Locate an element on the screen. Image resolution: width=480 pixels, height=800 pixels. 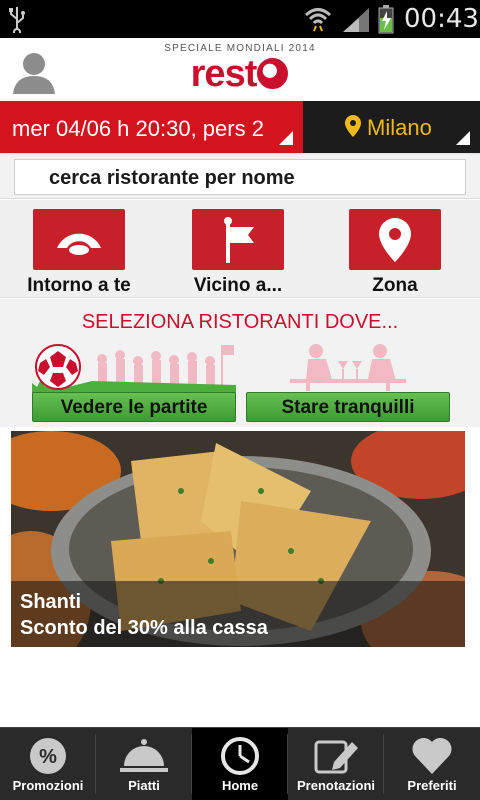
date-time-selector: mer 04/06 h 20:30, pers 2 is located at coordinates (151, 127).